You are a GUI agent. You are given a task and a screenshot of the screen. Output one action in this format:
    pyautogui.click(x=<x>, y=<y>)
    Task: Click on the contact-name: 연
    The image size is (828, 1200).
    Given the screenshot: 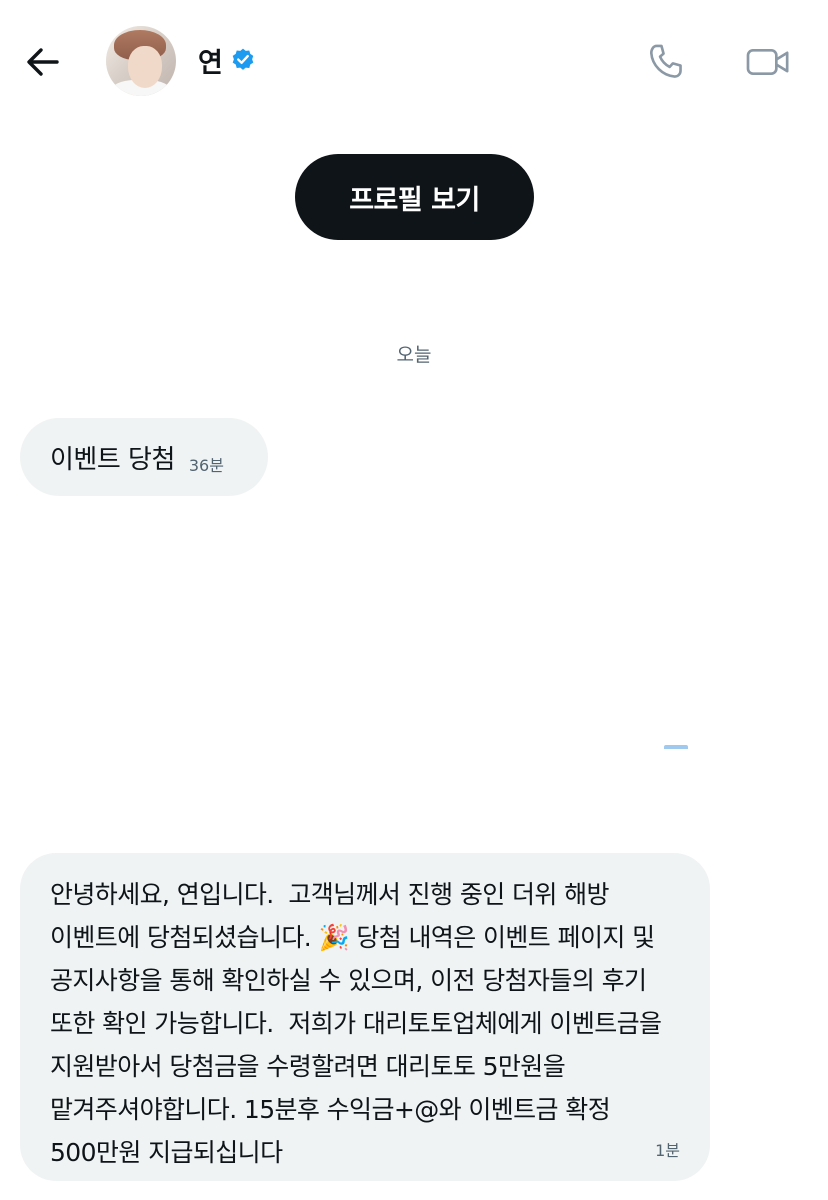 What is the action you would take?
    pyautogui.click(x=210, y=63)
    